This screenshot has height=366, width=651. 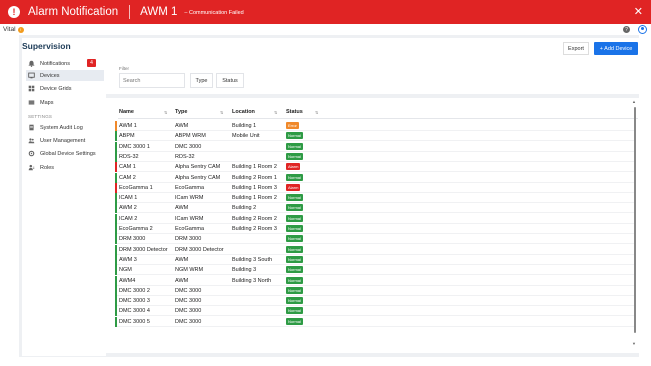 I want to click on table-row: RDS-32 RDS-32 Normal, so click(x=375, y=156).